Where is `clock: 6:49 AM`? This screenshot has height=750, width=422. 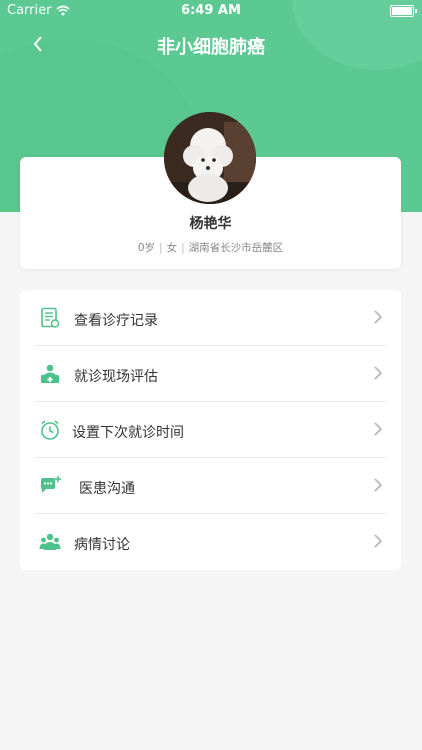
clock: 6:49 AM is located at coordinates (211, 10).